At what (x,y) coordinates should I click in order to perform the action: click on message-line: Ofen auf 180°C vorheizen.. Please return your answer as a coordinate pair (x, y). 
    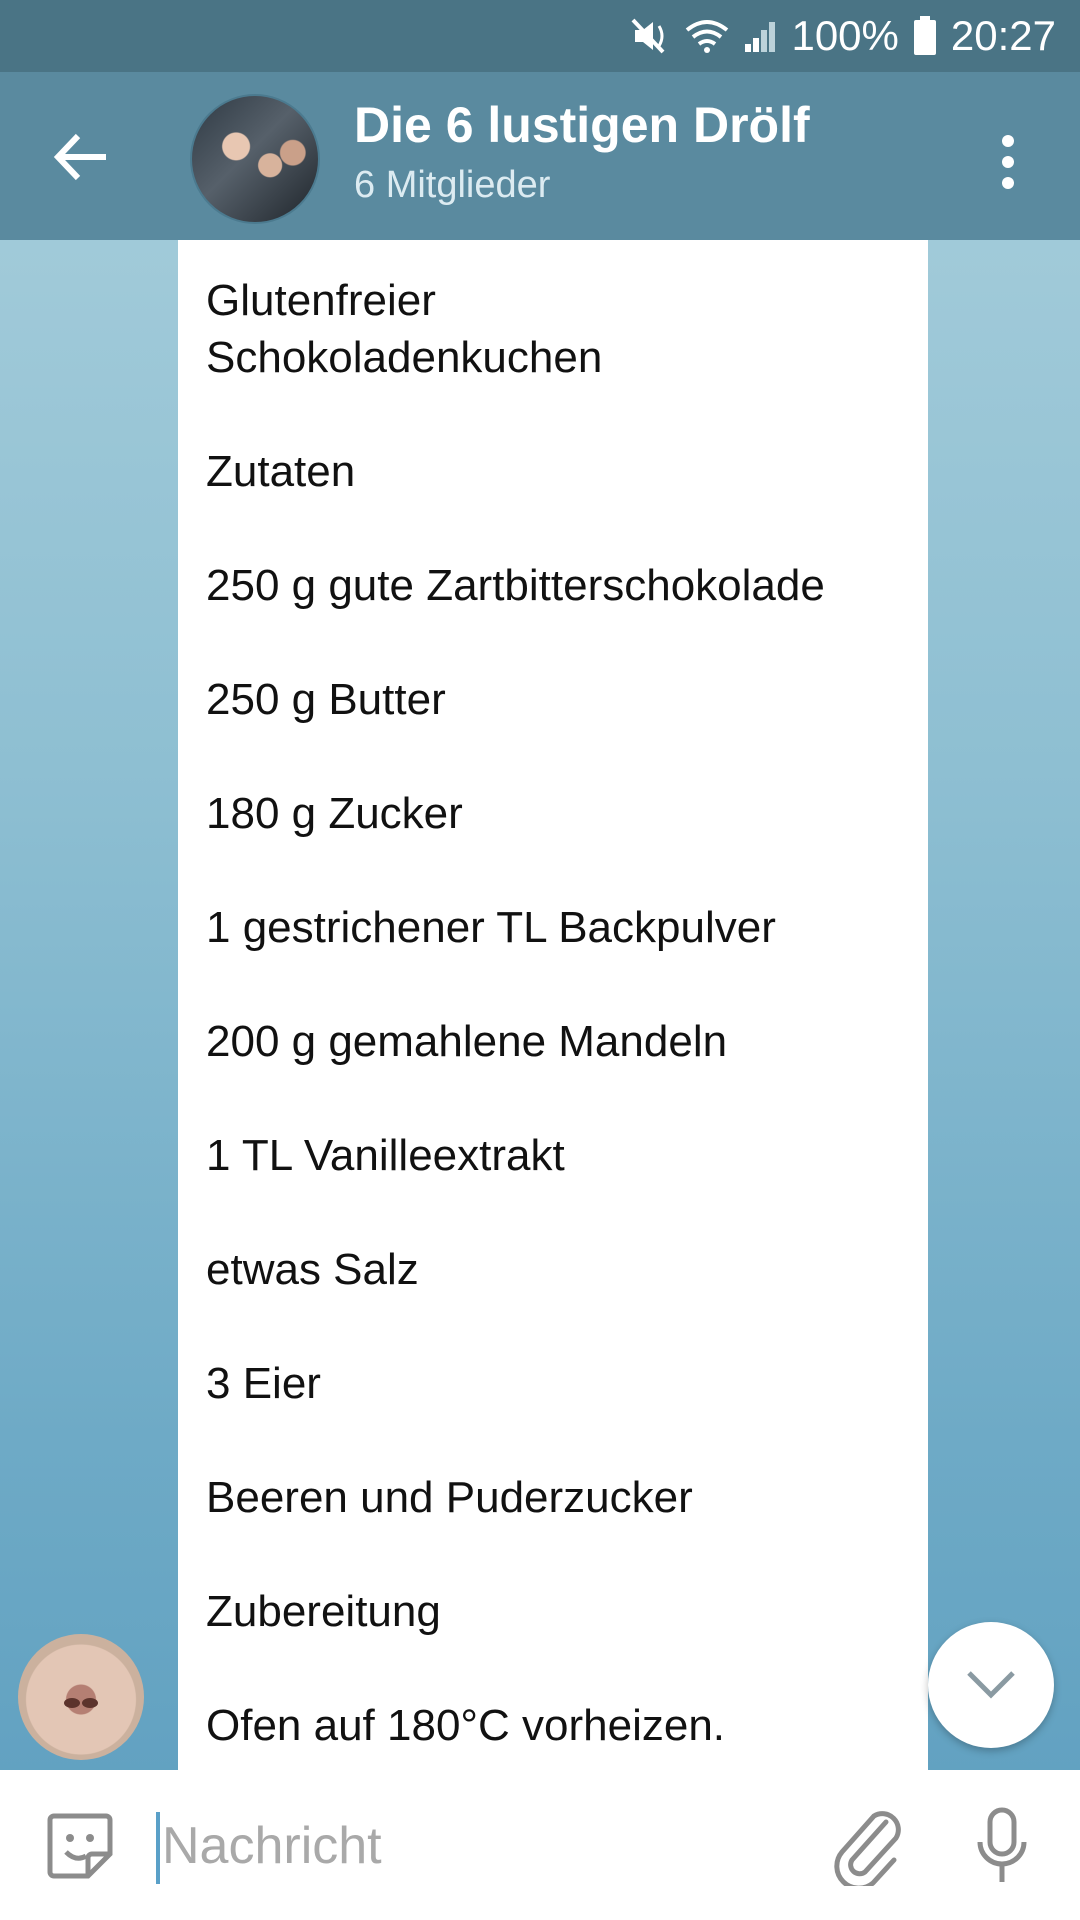
    Looking at the image, I should click on (466, 1725).